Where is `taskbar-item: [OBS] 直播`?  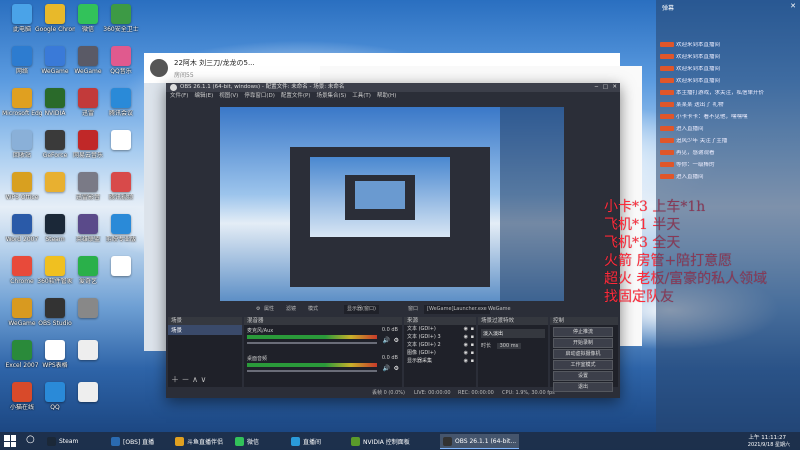
taskbar-item: [OBS] 直播 is located at coordinates (132, 441).